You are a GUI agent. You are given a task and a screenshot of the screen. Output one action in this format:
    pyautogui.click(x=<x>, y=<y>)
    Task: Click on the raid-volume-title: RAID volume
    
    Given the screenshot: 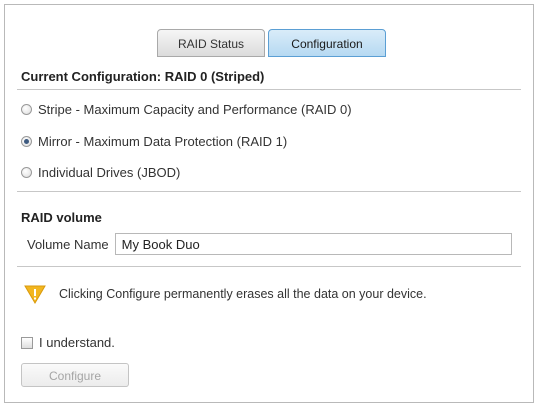 What is the action you would take?
    pyautogui.click(x=61, y=217)
    